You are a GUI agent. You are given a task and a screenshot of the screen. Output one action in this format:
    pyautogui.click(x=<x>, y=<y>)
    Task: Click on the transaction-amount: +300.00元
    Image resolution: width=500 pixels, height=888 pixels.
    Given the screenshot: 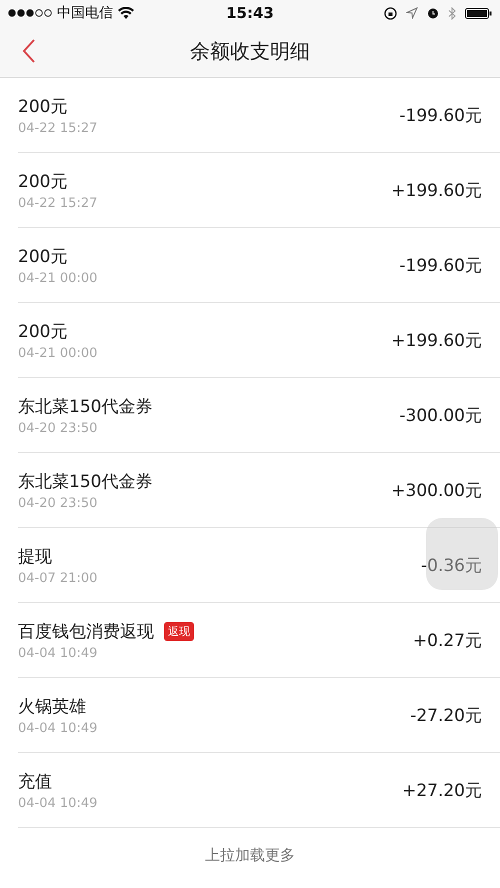 What is the action you would take?
    pyautogui.click(x=436, y=491)
    